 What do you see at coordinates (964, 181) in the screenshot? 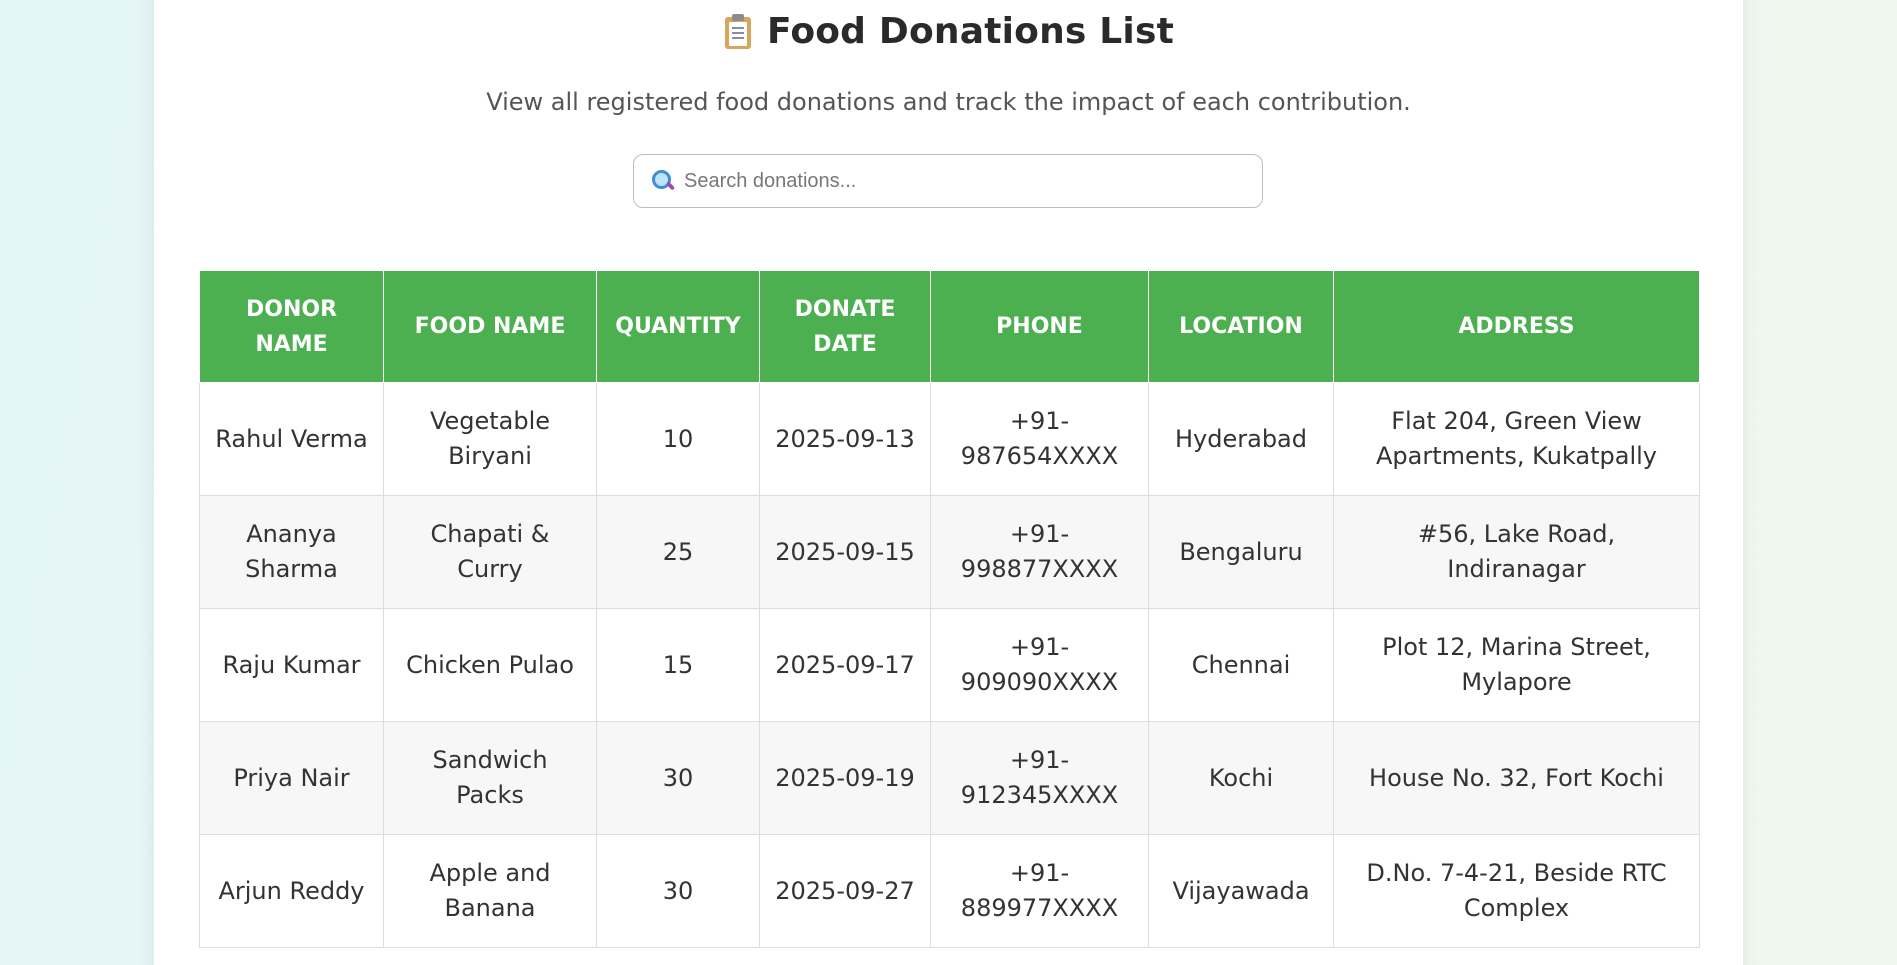
I see `search-input` at bounding box center [964, 181].